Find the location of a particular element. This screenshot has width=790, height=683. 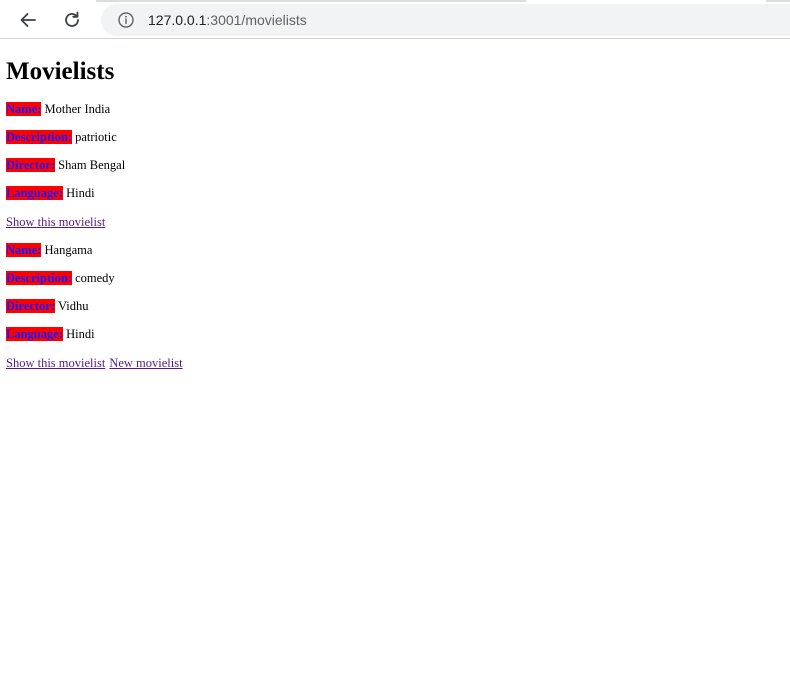

movie-description-field: Description: comedy is located at coordinates (395, 278).